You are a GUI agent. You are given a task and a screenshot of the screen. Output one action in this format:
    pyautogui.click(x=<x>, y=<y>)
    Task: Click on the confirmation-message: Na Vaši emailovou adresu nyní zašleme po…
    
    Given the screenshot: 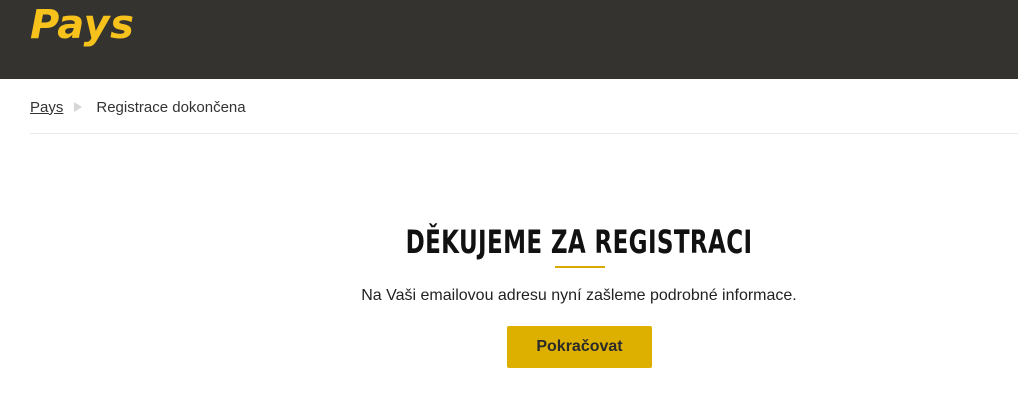 What is the action you would take?
    pyautogui.click(x=579, y=295)
    